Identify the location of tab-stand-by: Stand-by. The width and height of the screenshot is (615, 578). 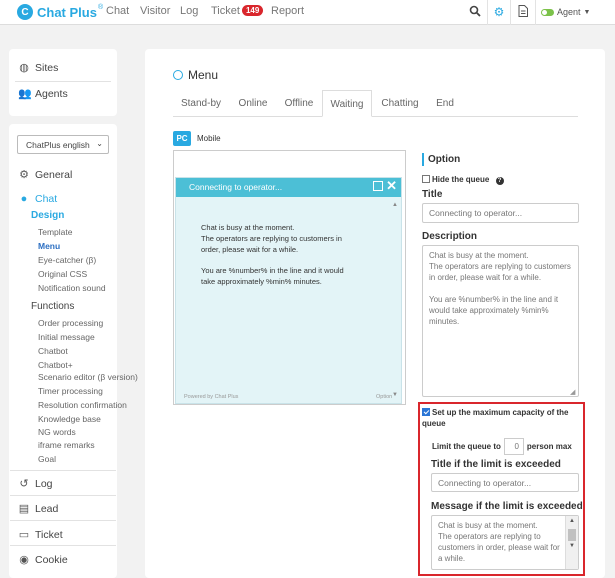
(201, 103).